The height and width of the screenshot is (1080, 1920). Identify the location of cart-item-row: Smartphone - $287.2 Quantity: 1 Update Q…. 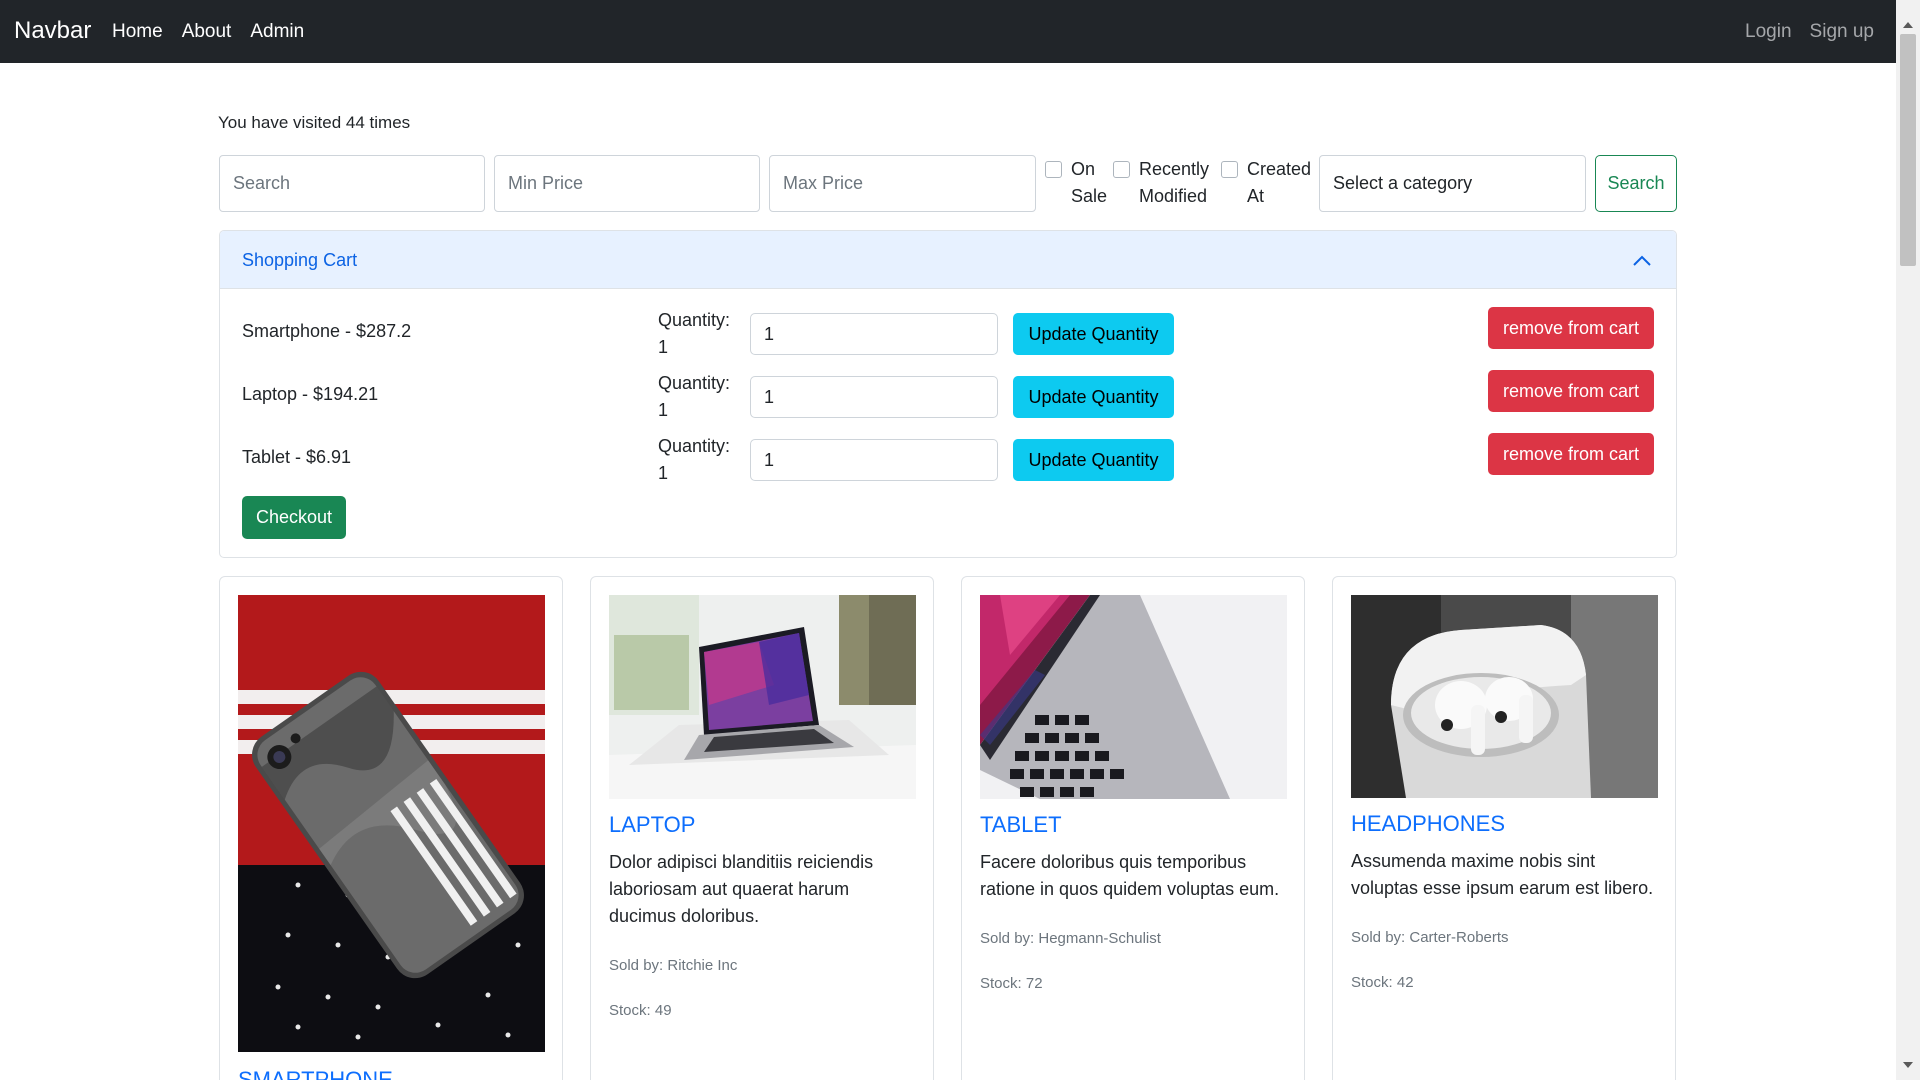
(948, 332).